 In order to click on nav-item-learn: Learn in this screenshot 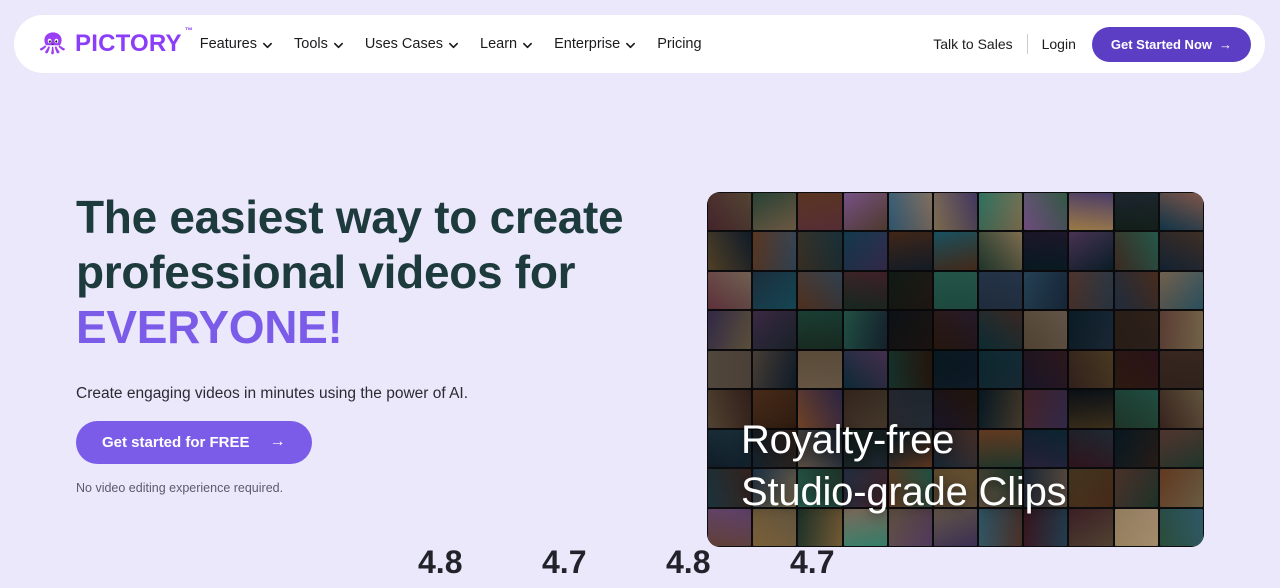, I will do `click(506, 44)`.